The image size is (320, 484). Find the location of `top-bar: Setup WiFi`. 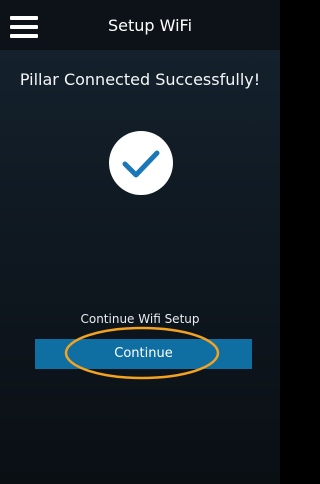

top-bar: Setup WiFi is located at coordinates (140, 25).